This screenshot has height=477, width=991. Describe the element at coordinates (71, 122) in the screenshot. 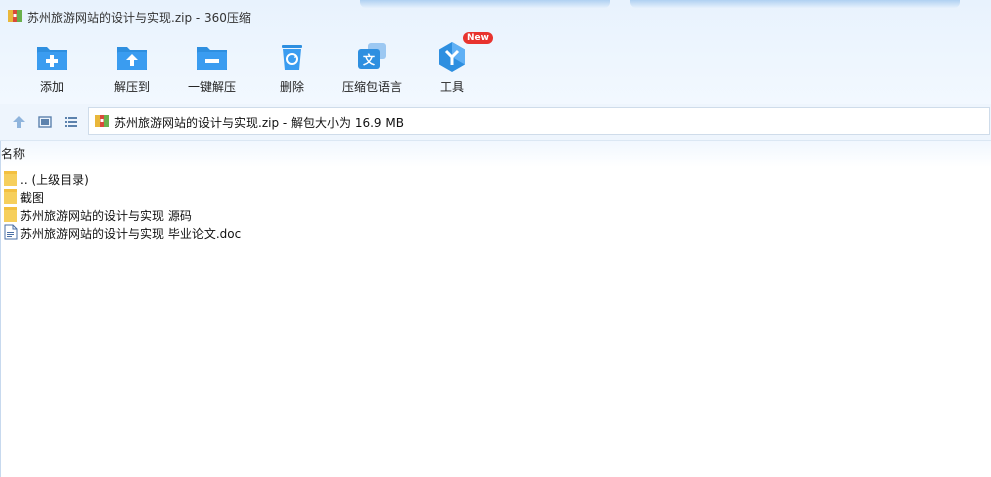

I see `list-view-icon` at that location.